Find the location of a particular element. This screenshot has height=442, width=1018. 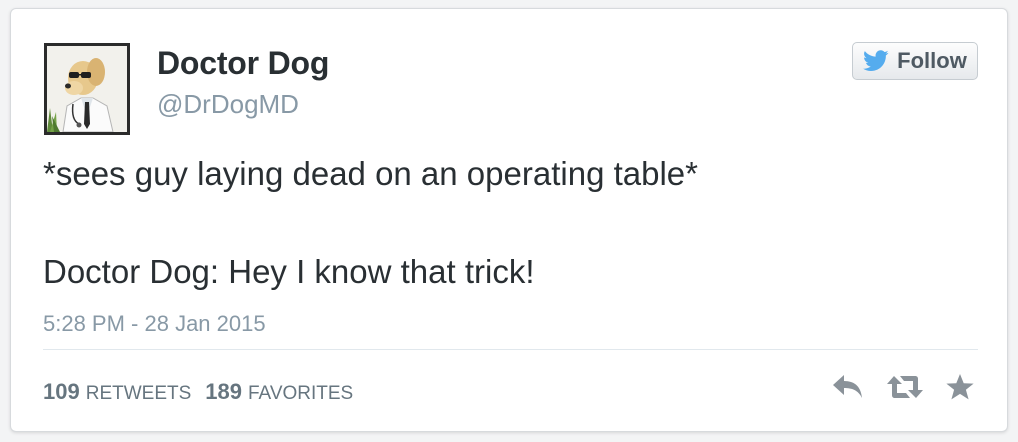

follow-label: Follow is located at coordinates (932, 60).